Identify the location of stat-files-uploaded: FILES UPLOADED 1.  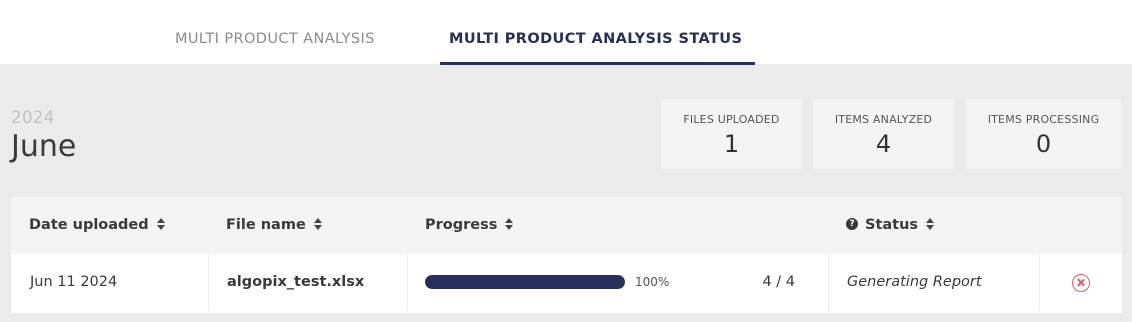
(731, 134).